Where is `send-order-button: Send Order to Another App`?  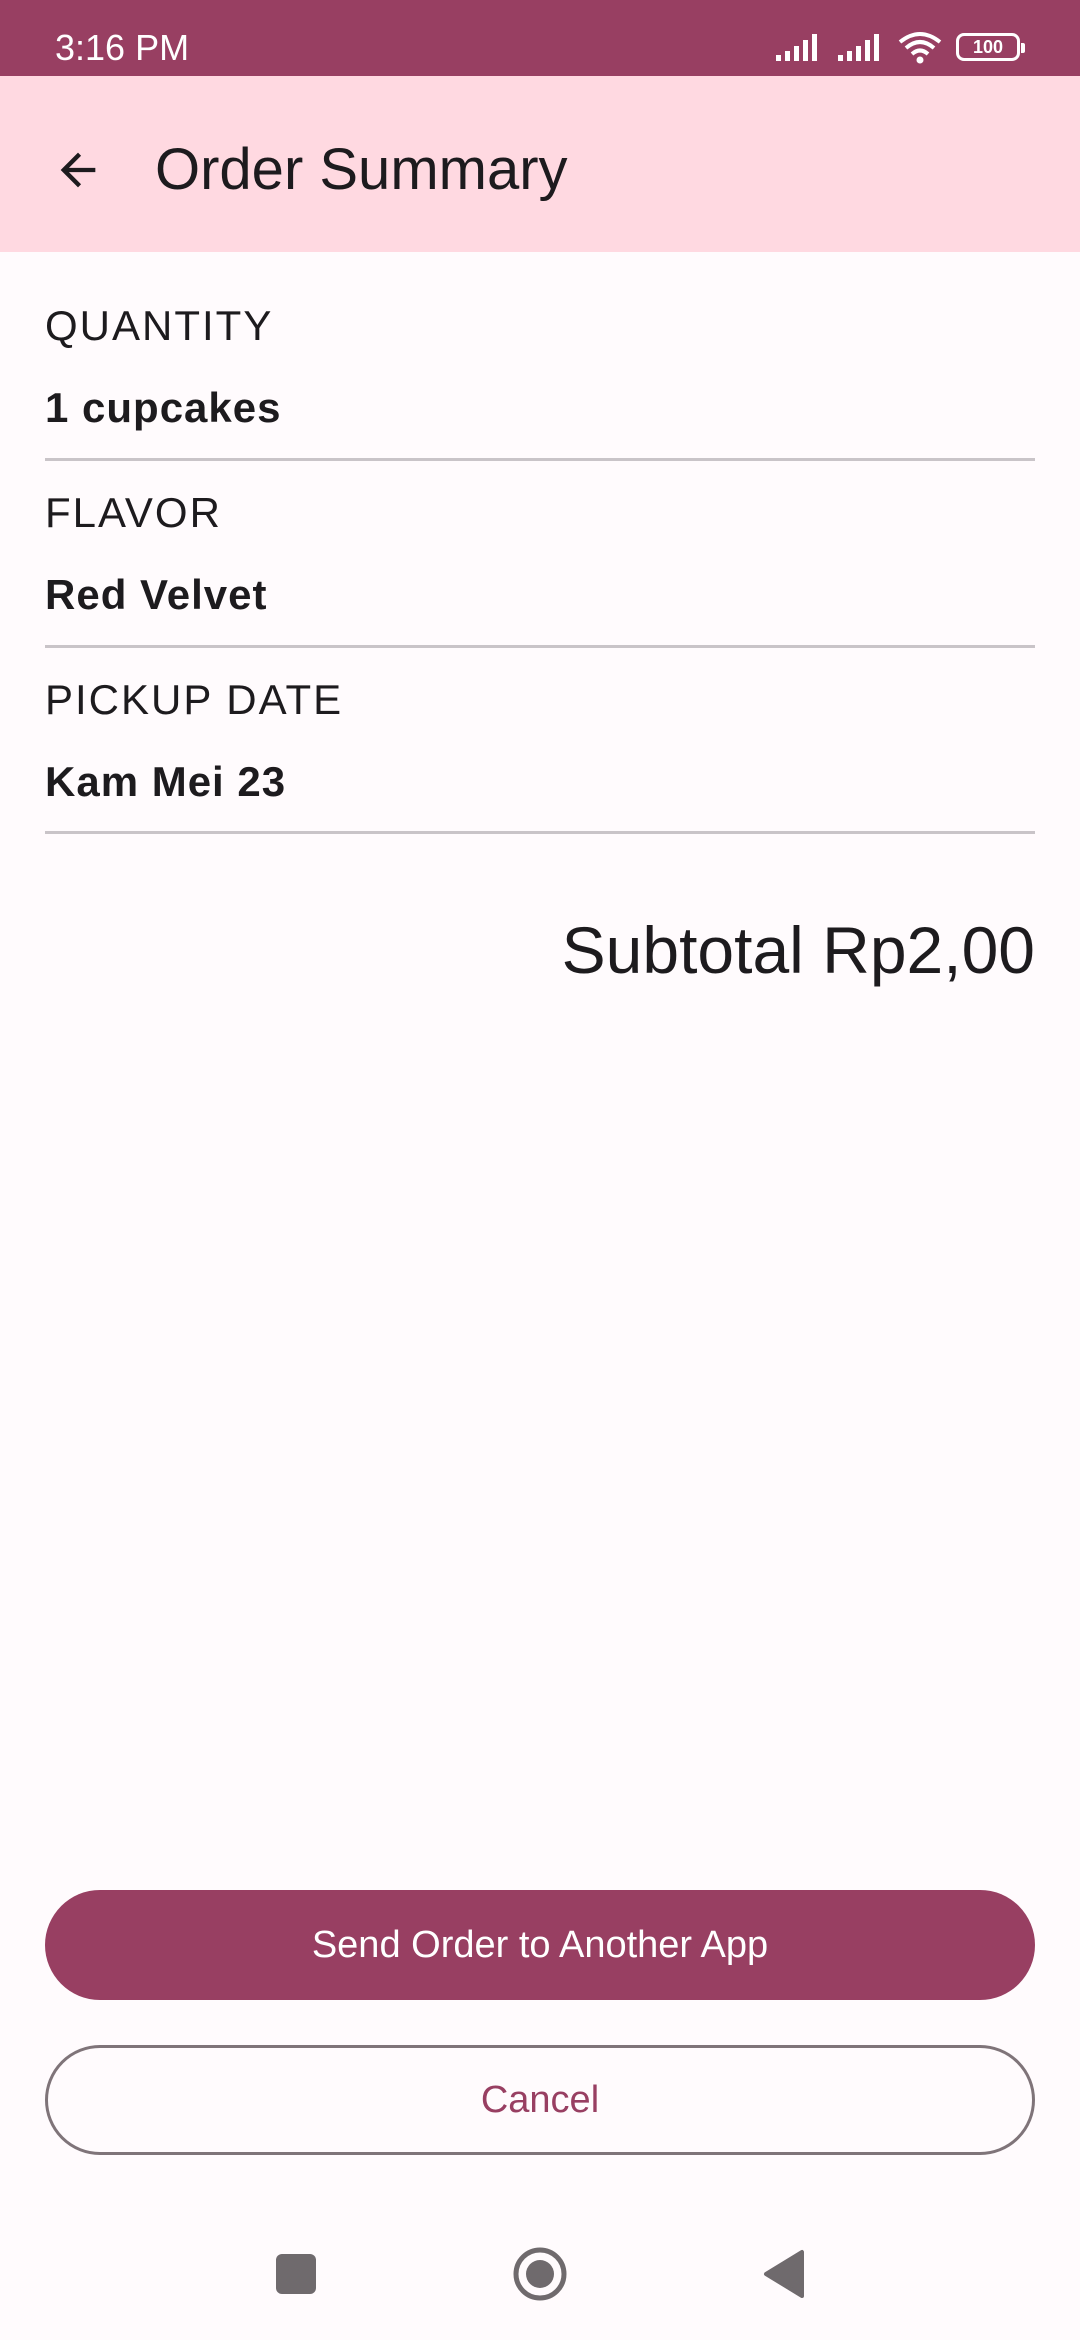
send-order-button: Send Order to Another App is located at coordinates (540, 1945).